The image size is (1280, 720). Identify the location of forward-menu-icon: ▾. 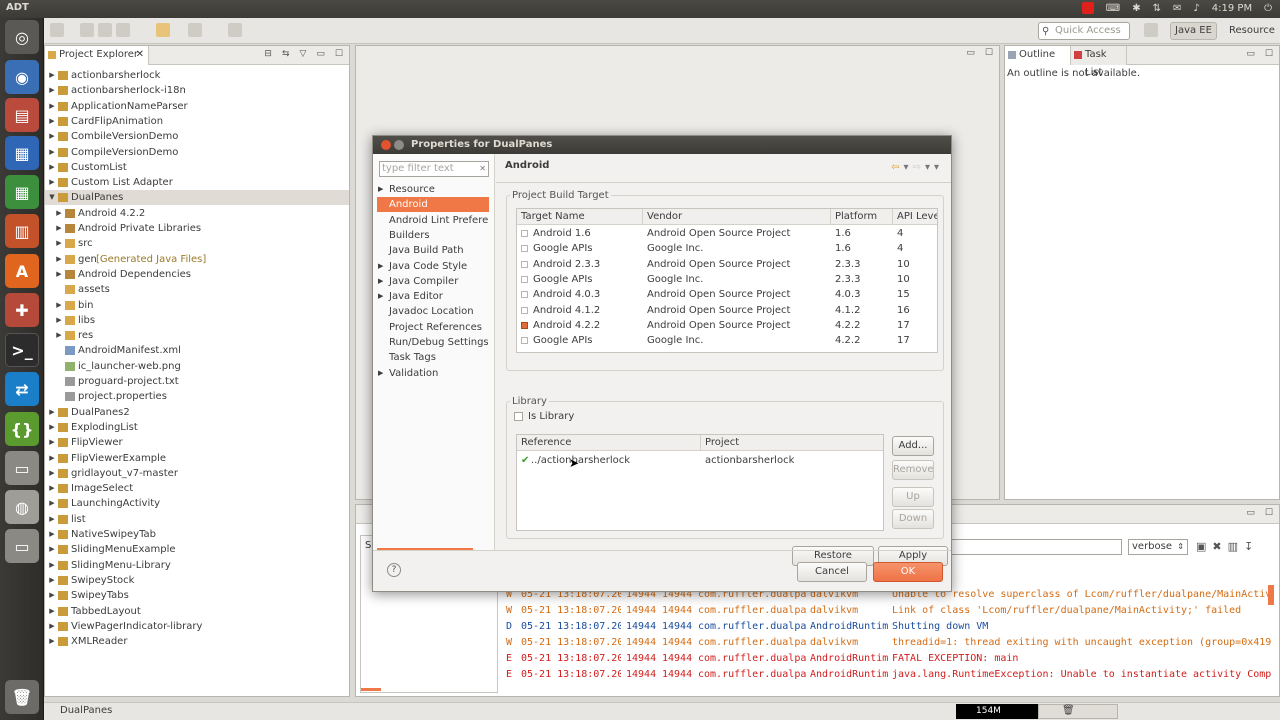
(929, 167).